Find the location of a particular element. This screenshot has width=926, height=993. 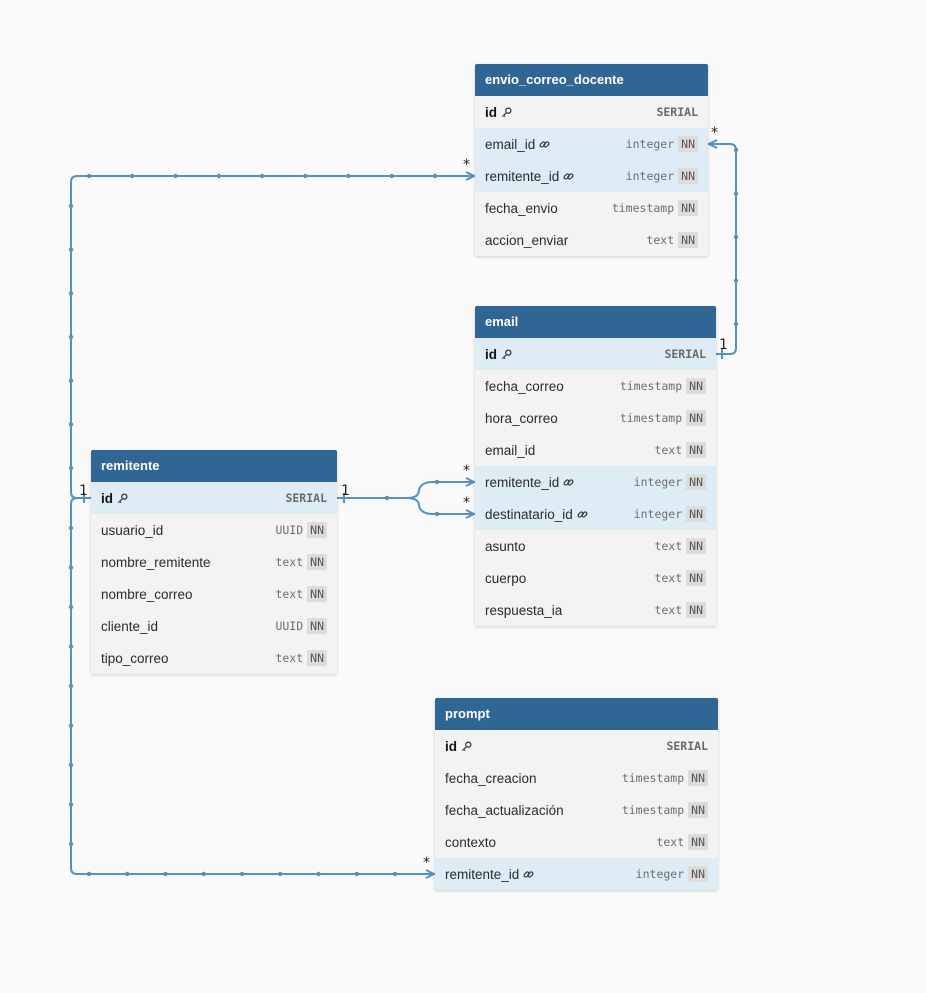

field-row-fecha-envio: fecha_envio timestamp NN is located at coordinates (591, 208).